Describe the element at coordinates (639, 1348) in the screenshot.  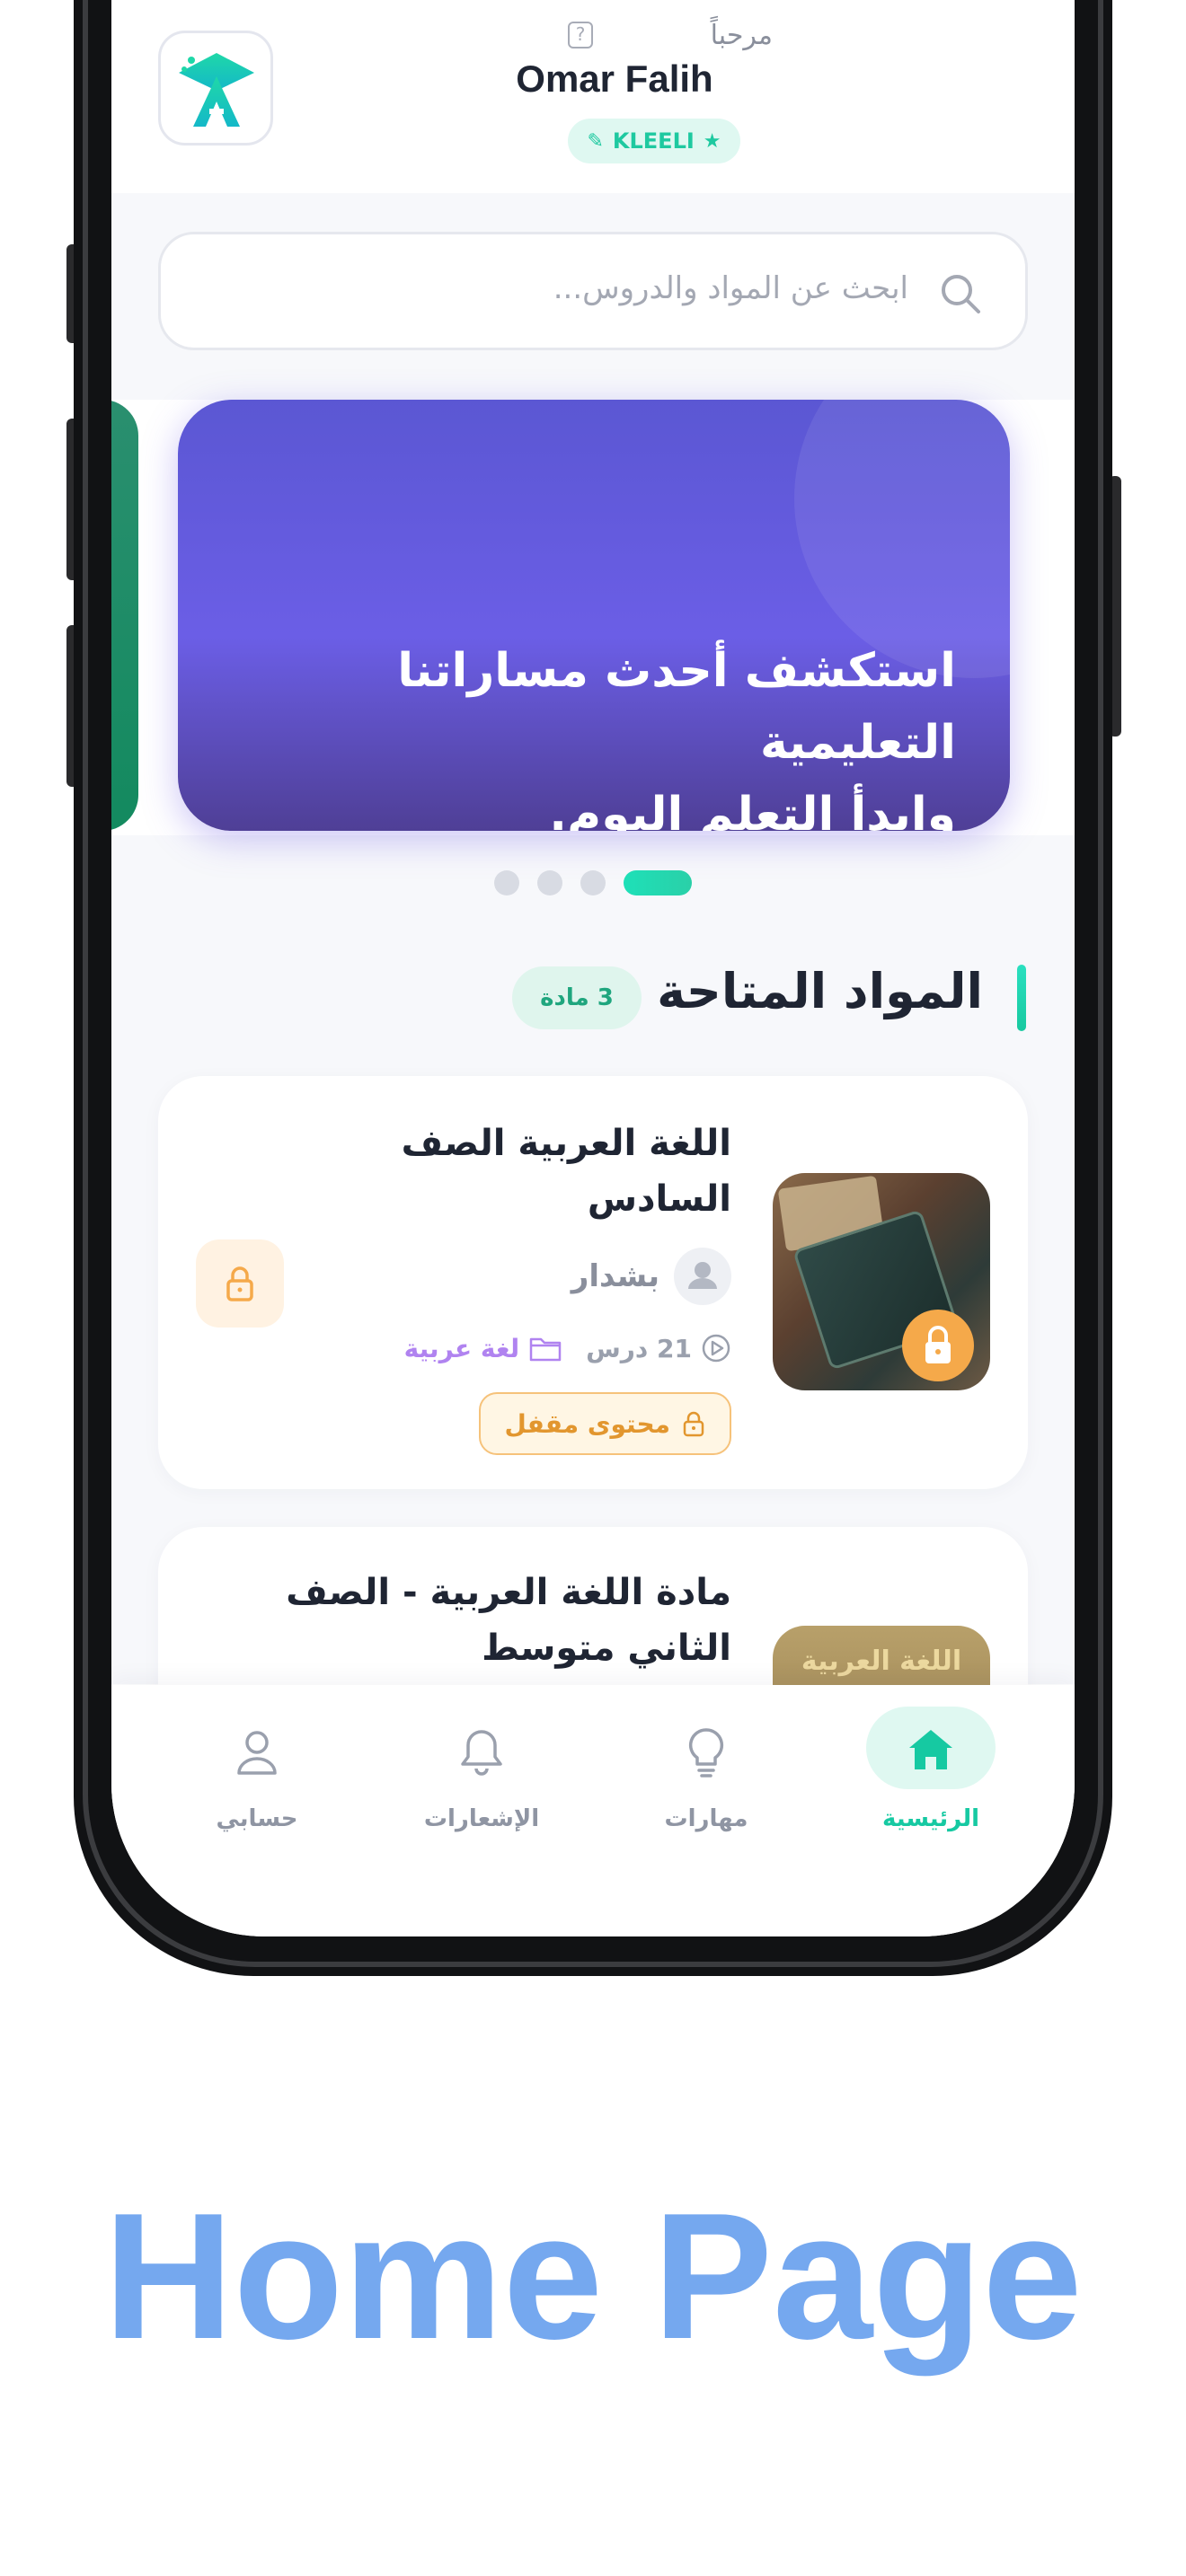
I see `lesson-count-text: 21 درس` at that location.